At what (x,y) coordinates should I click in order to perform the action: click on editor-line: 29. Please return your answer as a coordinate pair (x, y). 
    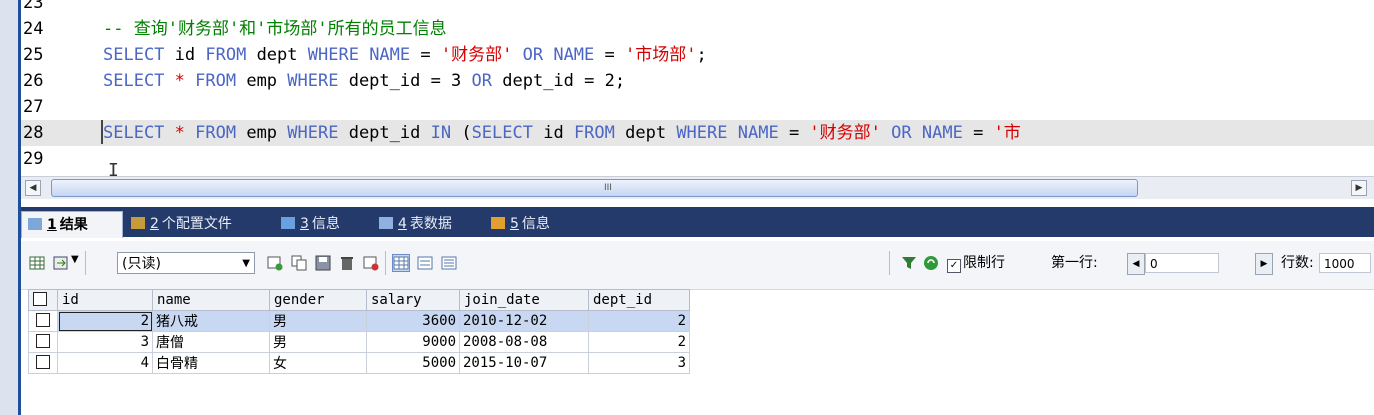
    Looking at the image, I should click on (697, 159).